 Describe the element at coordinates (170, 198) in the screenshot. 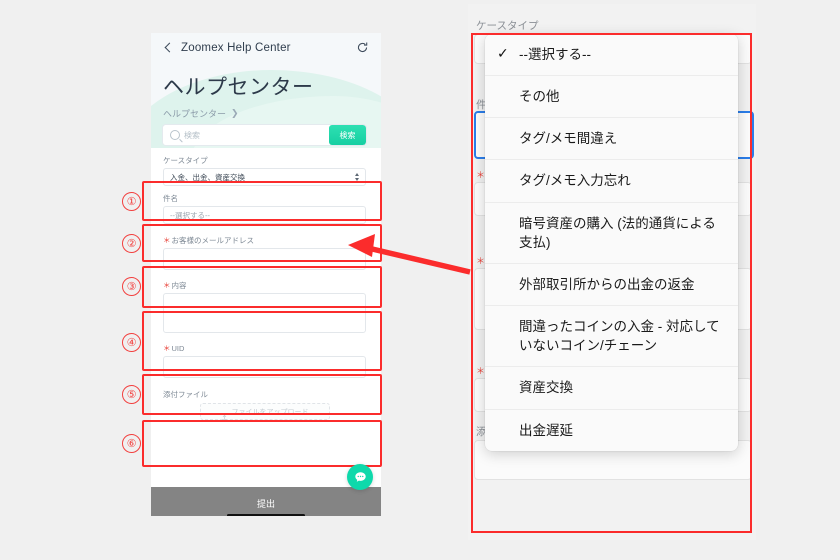

I see `field-label: 件名` at that location.